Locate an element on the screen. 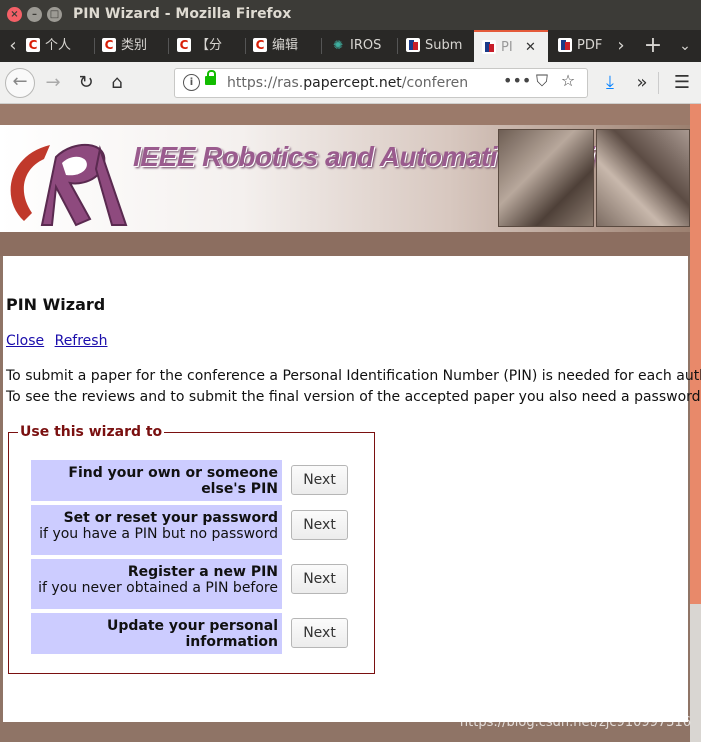 Image resolution: width=701 pixels, height=742 pixels. url-text: https://ras.papercept.net/conferenc is located at coordinates (347, 83).